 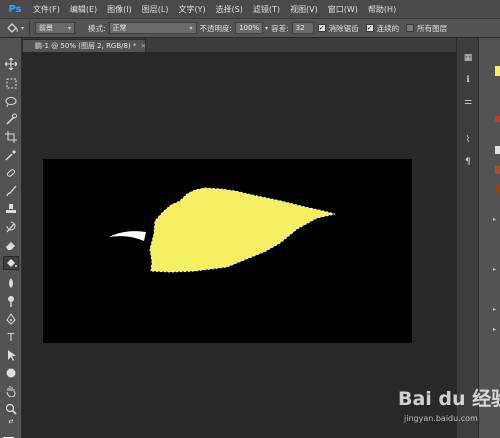 What do you see at coordinates (388, 28) in the screenshot?
I see `contiguous-label: 连续的` at bounding box center [388, 28].